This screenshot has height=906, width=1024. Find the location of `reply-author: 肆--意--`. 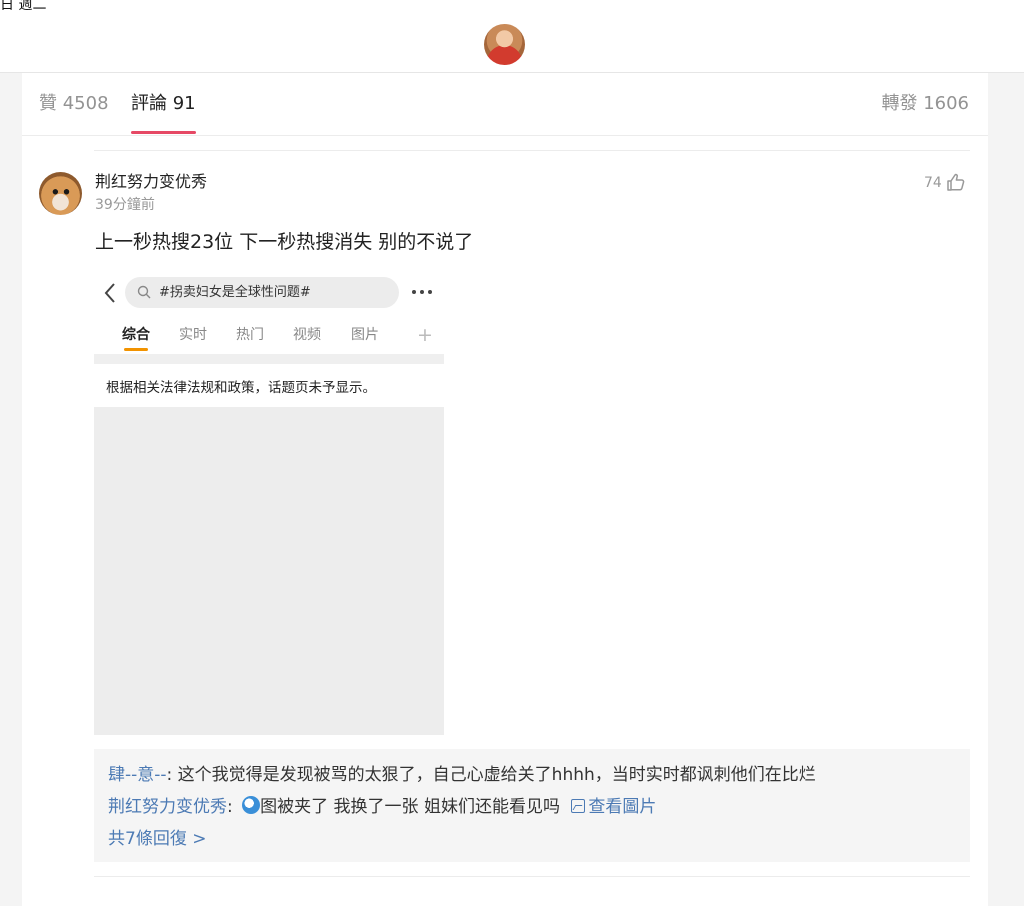

reply-author: 肆--意-- is located at coordinates (137, 775).